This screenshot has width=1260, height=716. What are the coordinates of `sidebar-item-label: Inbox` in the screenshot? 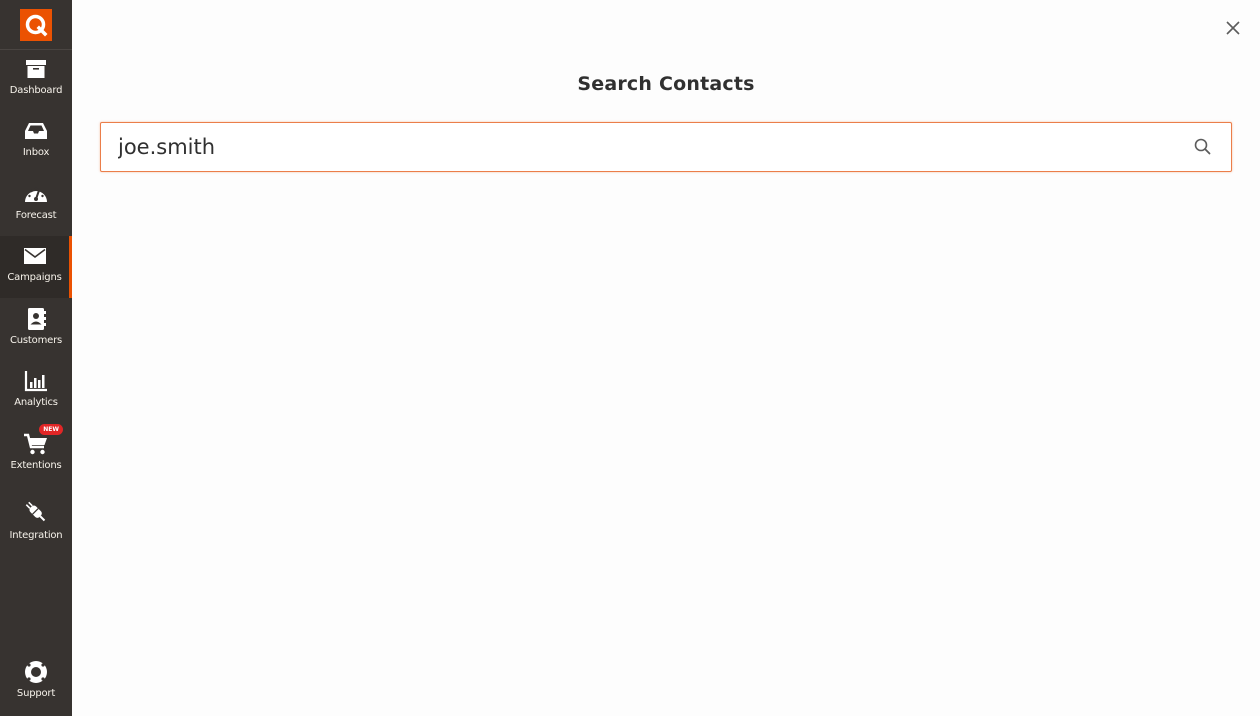 It's located at (36, 152).